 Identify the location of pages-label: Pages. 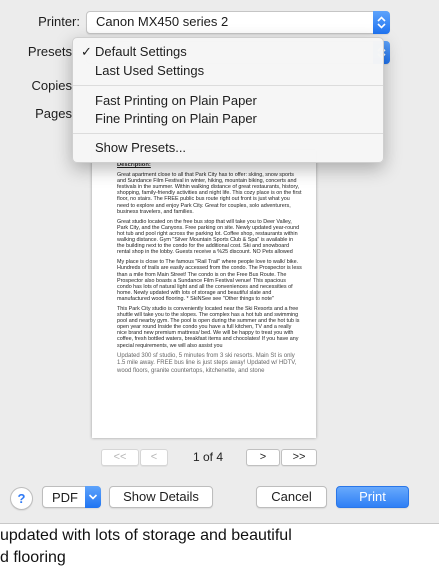
(53, 113).